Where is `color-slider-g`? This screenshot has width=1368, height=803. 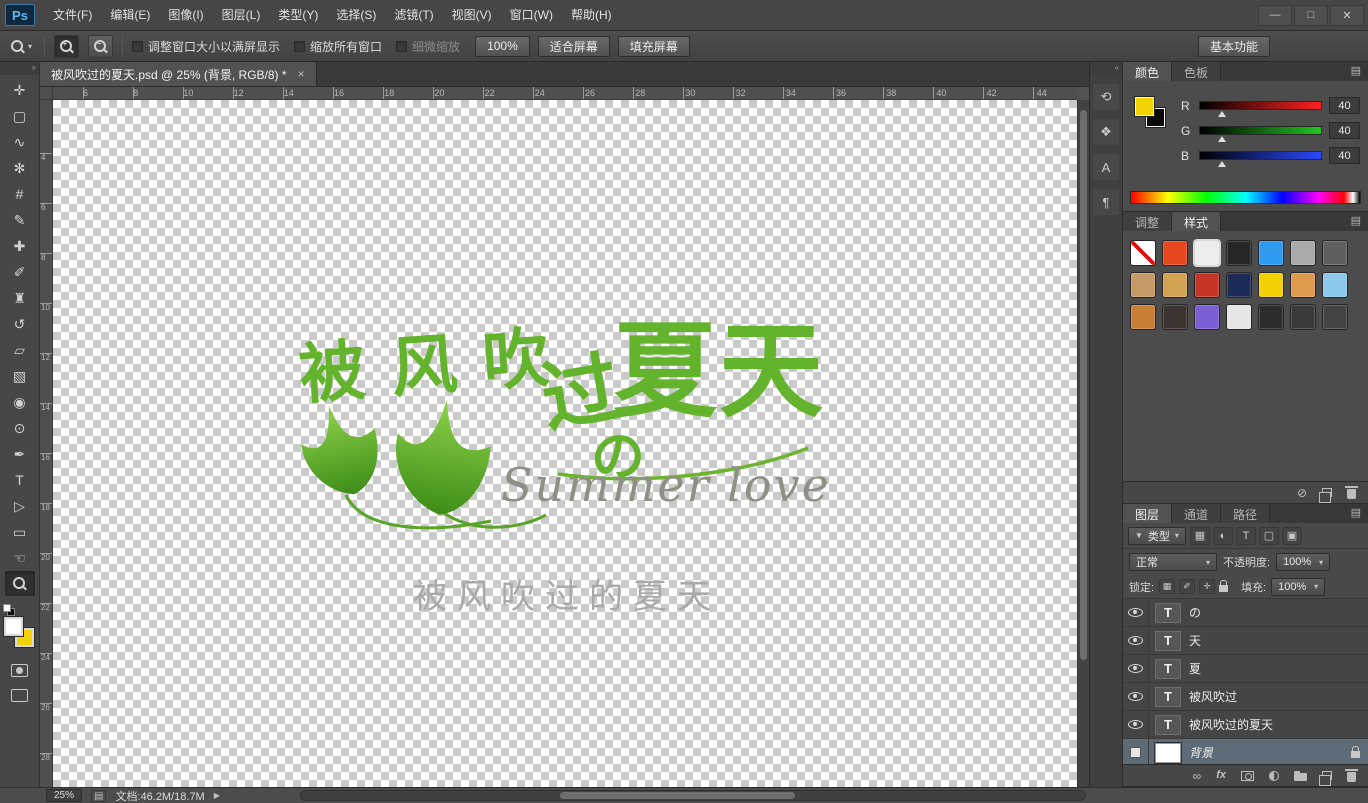
color-slider-g is located at coordinates (1260, 134).